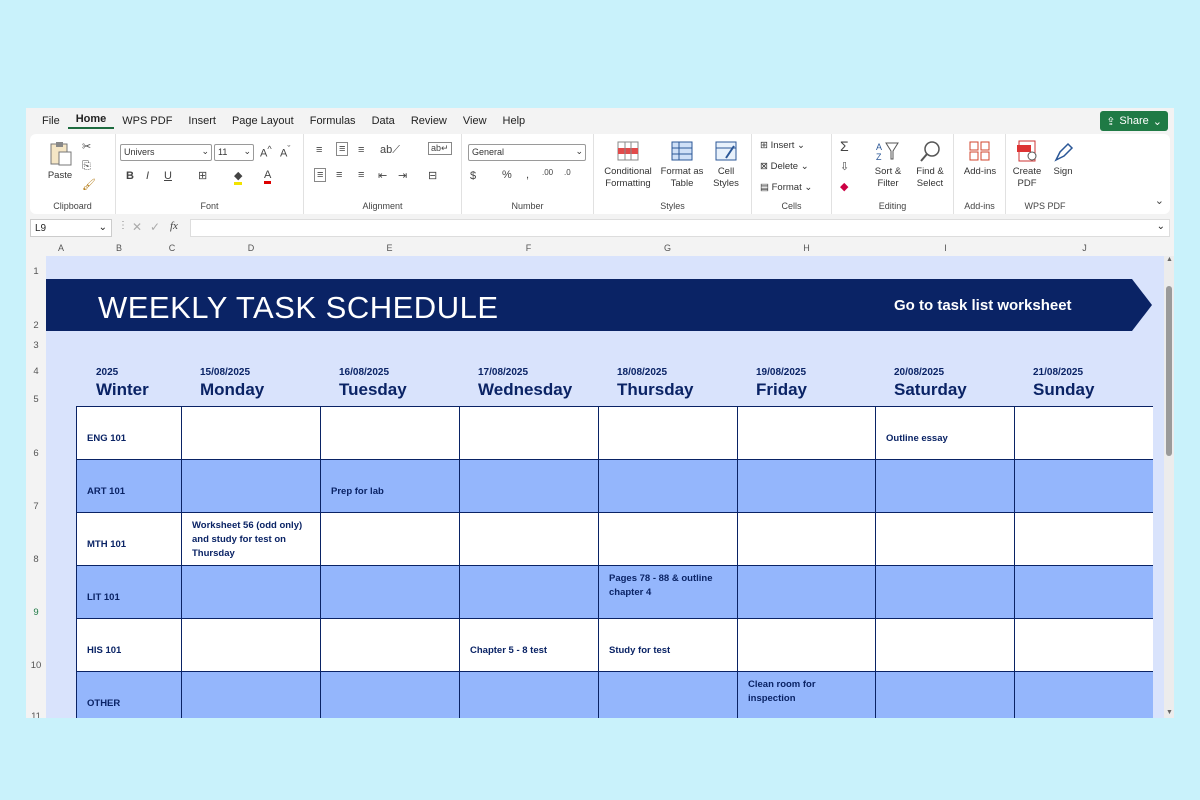  Describe the element at coordinates (130, 176) in the screenshot. I see `bold-icon: B` at that location.